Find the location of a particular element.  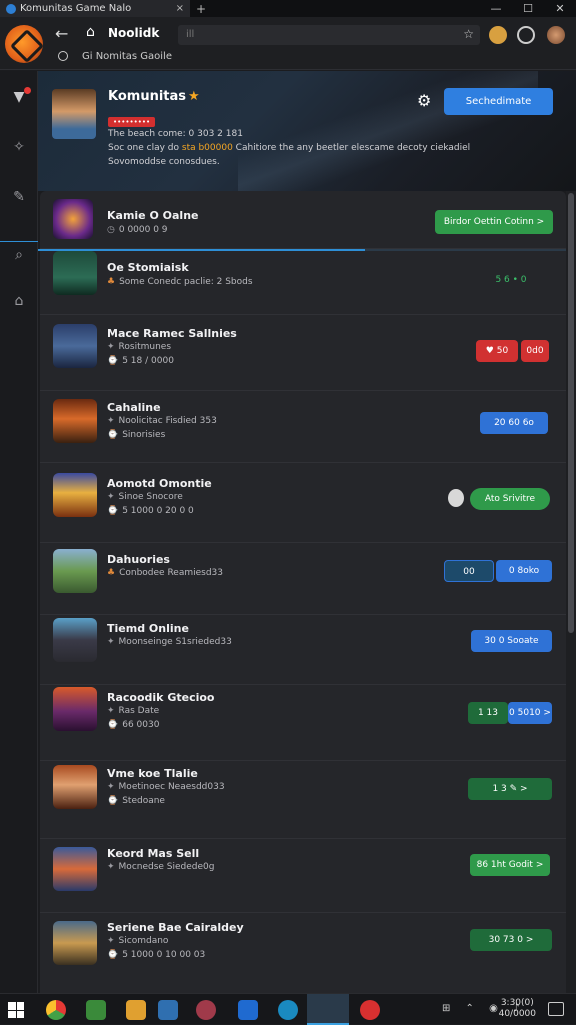

scrollbar-thumb is located at coordinates (571, 413).